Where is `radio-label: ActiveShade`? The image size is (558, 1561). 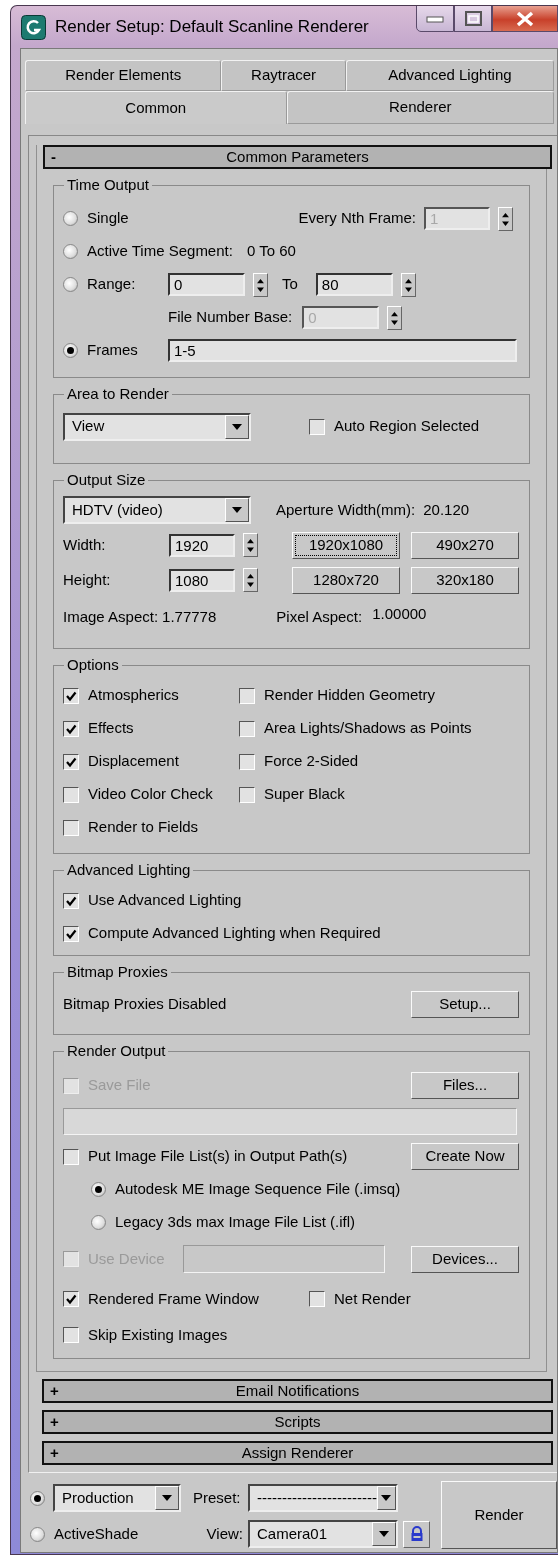 radio-label: ActiveShade is located at coordinates (96, 1533).